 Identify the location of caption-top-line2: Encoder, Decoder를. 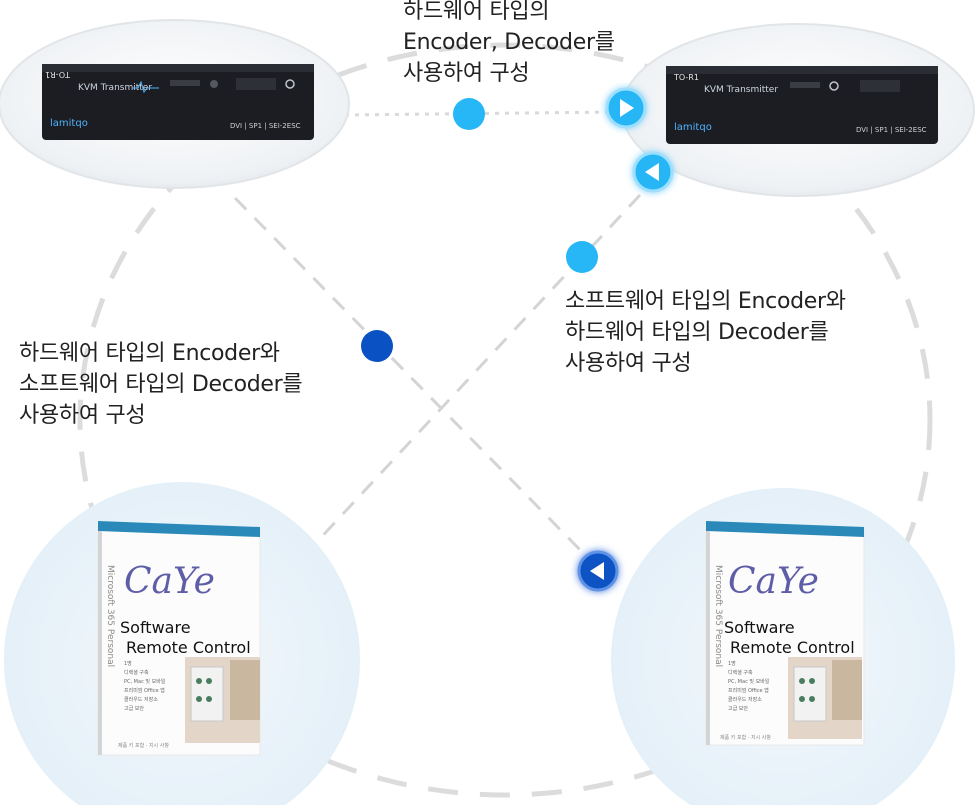
(509, 42).